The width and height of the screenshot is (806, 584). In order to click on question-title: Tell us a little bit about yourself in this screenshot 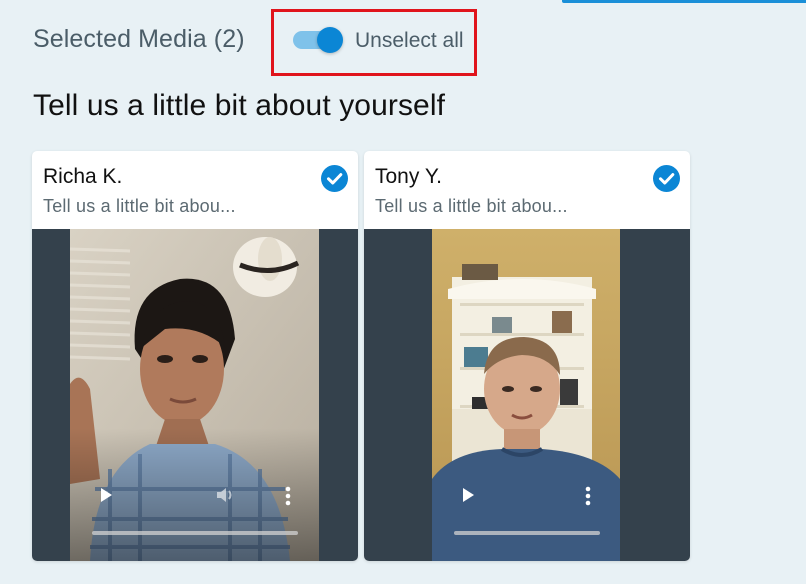, I will do `click(239, 105)`.